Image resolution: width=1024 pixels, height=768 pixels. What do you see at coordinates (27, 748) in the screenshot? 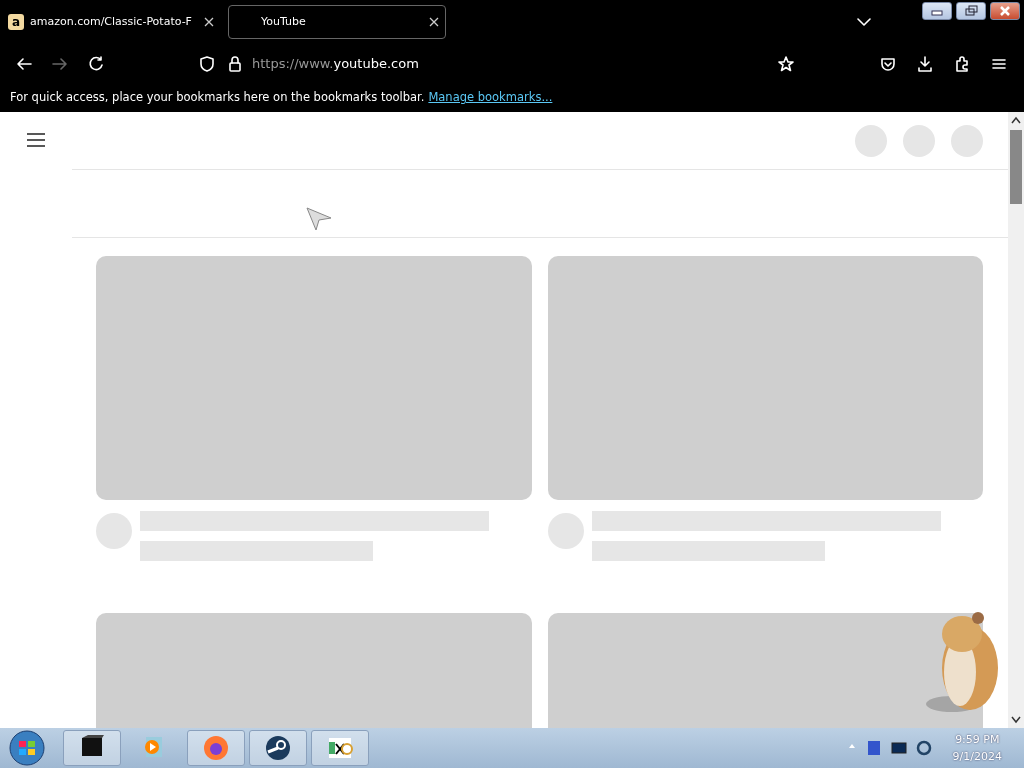
I see `start-button` at bounding box center [27, 748].